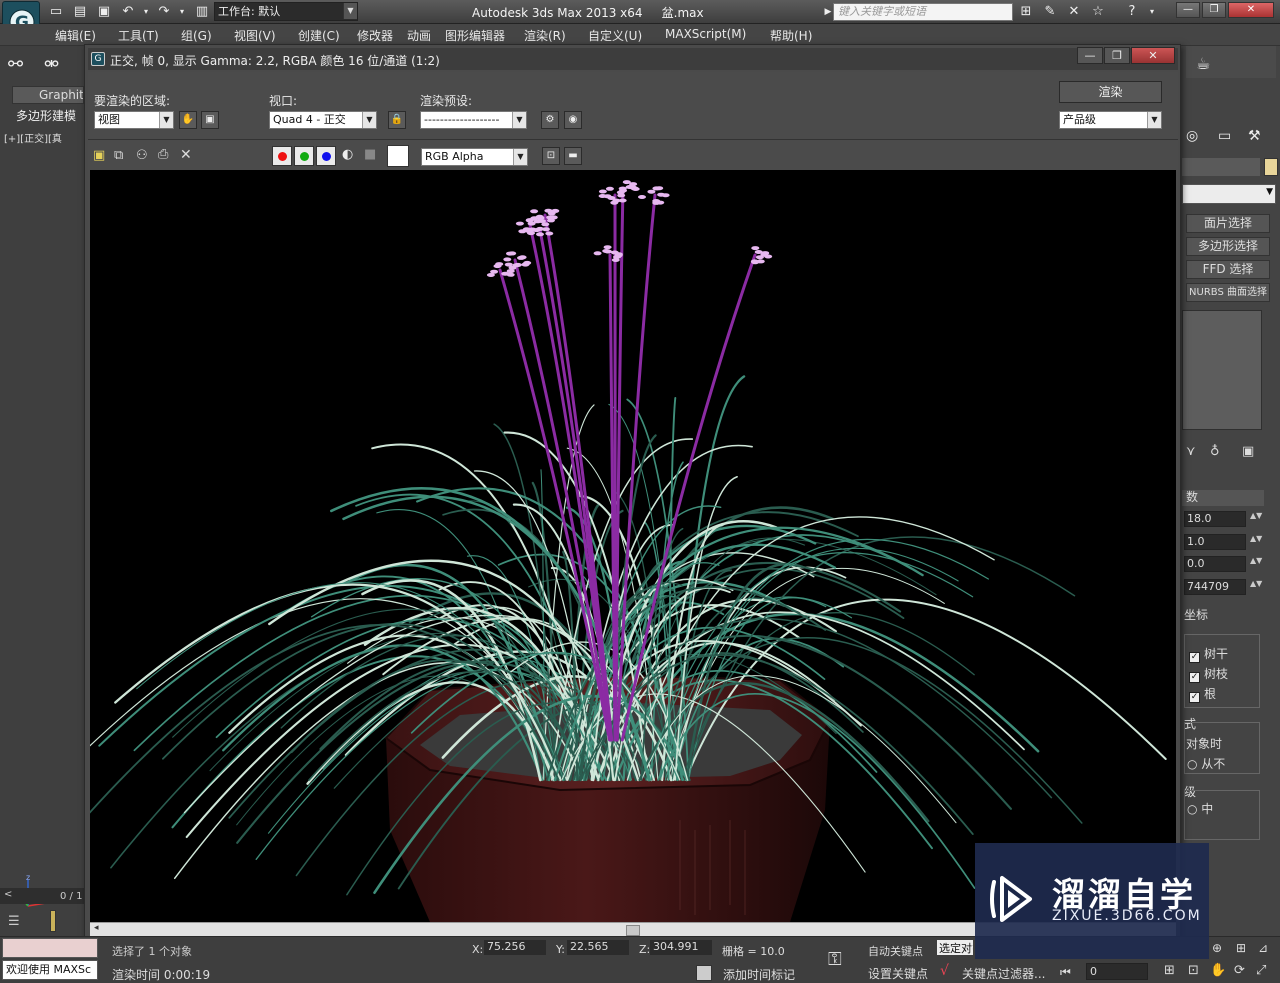  What do you see at coordinates (210, 120) in the screenshot?
I see `auto-region-icon: ▣` at bounding box center [210, 120].